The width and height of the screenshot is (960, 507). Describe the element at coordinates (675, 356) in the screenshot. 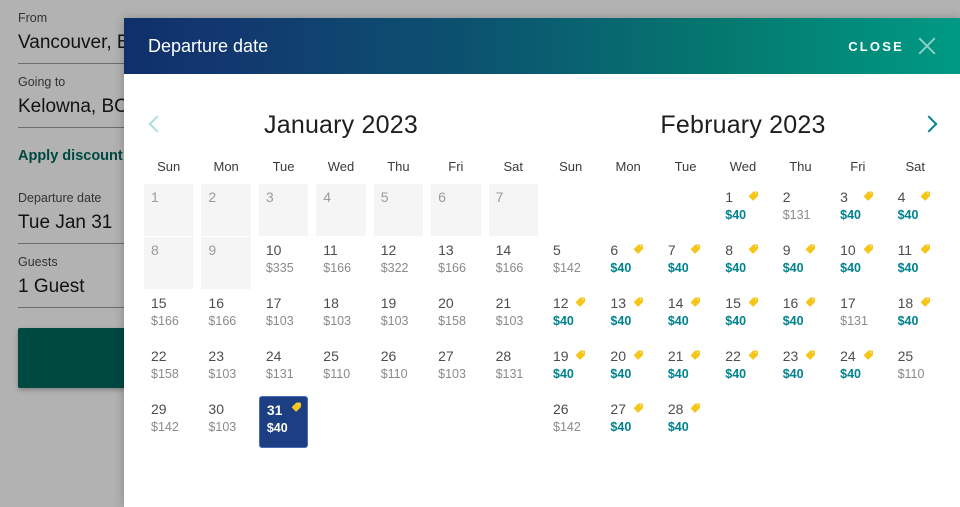

I see `calendar-day-number: 21` at that location.